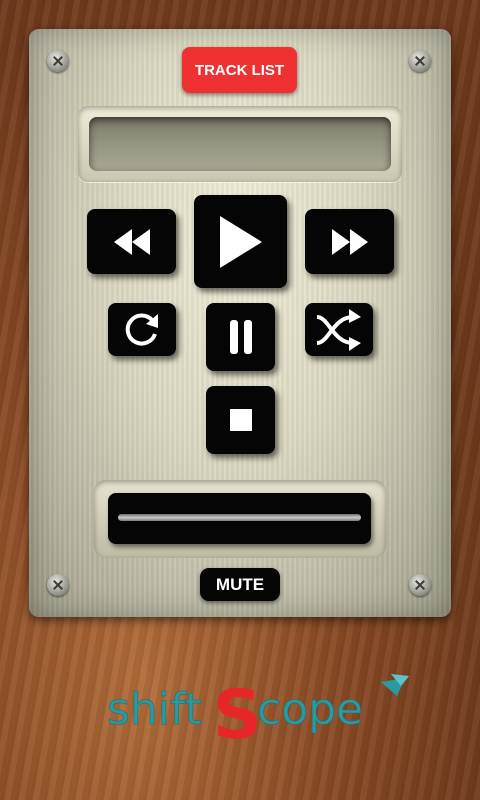 Image resolution: width=480 pixels, height=800 pixels. I want to click on play-button, so click(240, 241).